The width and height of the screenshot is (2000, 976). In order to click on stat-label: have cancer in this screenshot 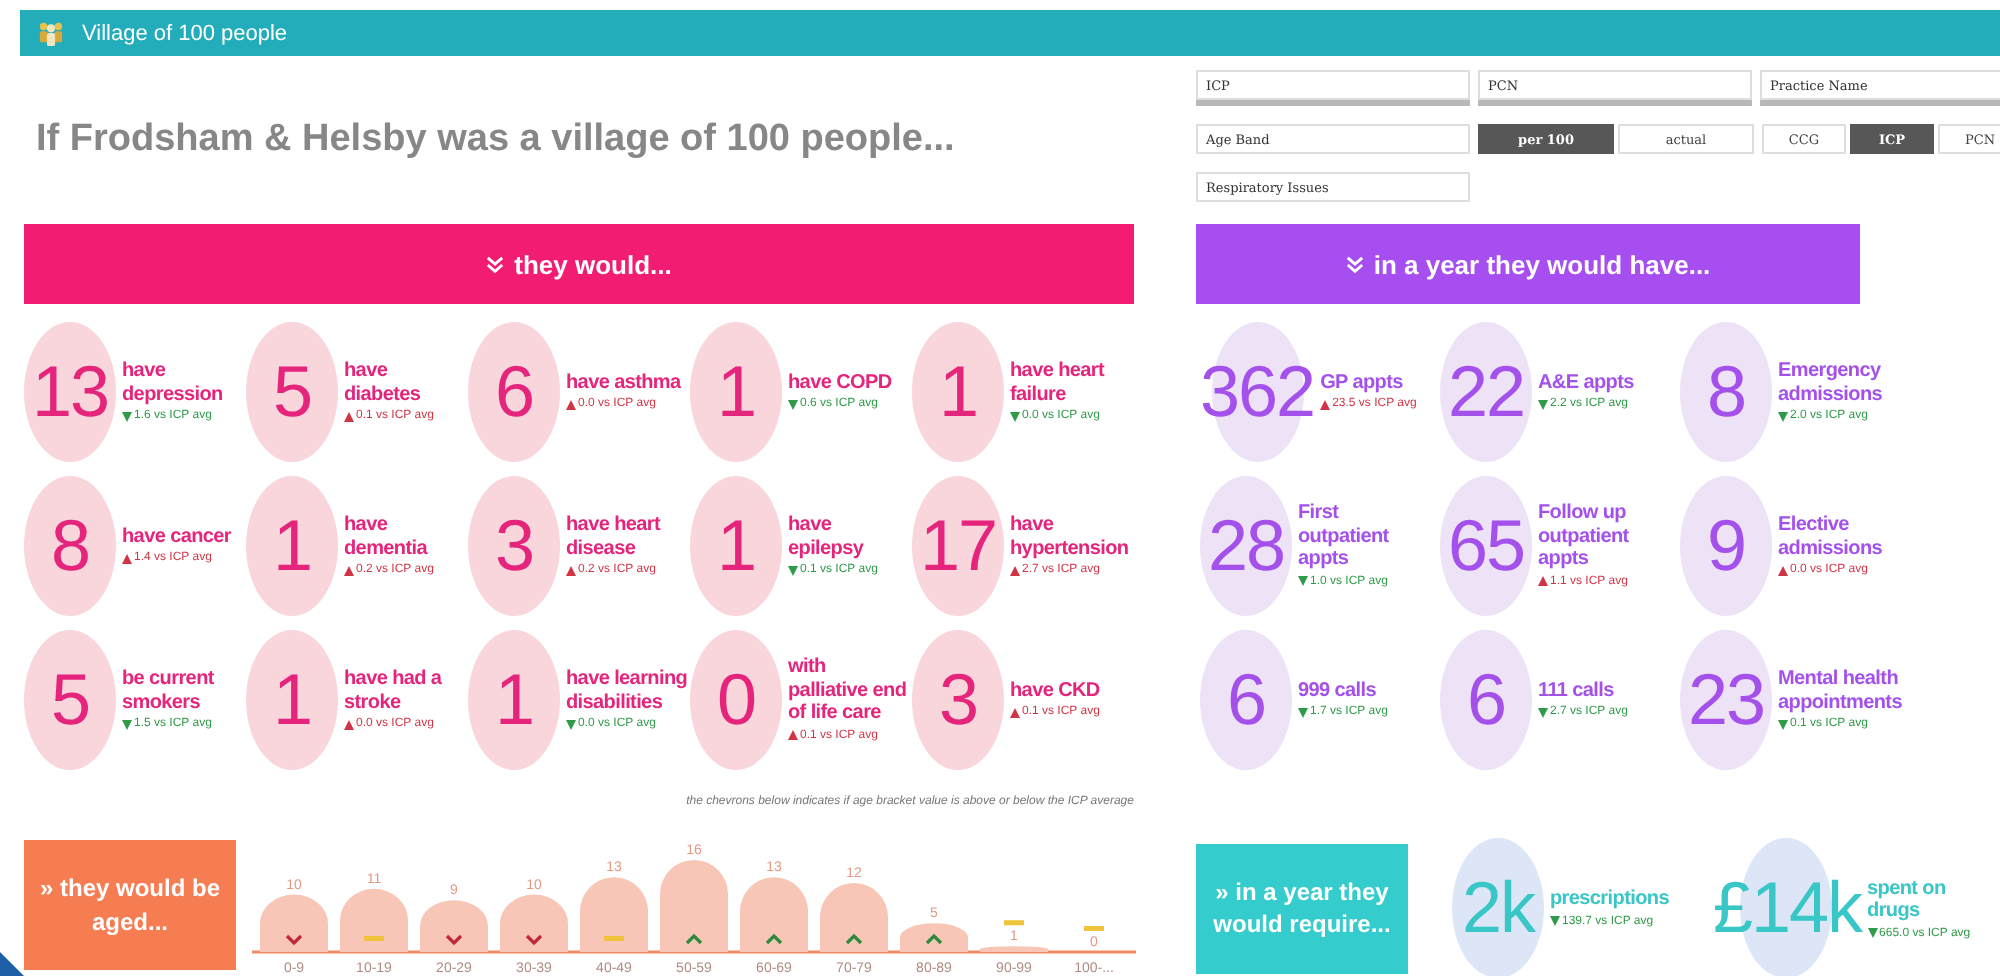, I will do `click(177, 537)`.